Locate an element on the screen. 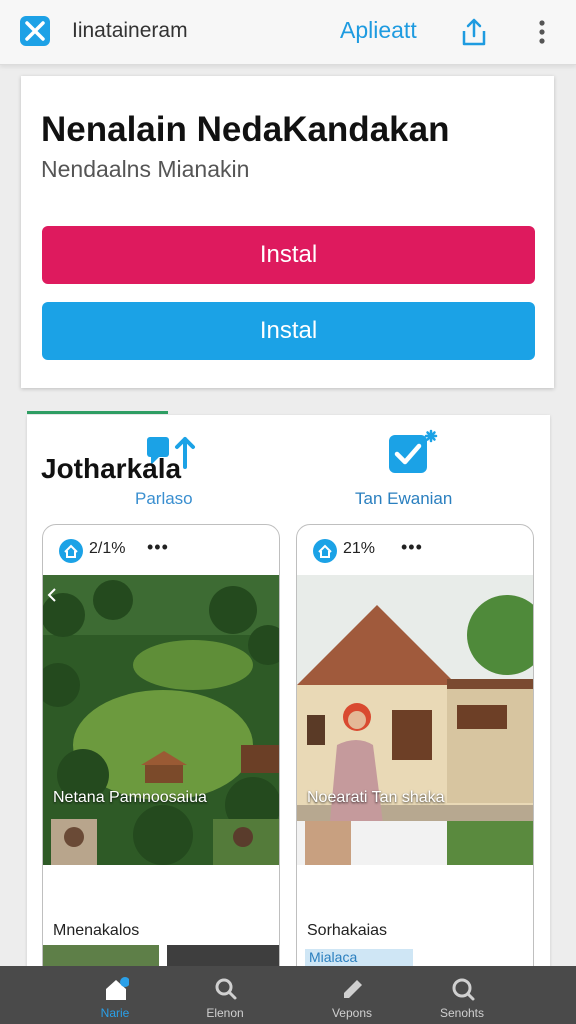 Image resolution: width=576 pixels, height=1024 pixels. screenshot-footer-label: Mnenakalos is located at coordinates (96, 930).